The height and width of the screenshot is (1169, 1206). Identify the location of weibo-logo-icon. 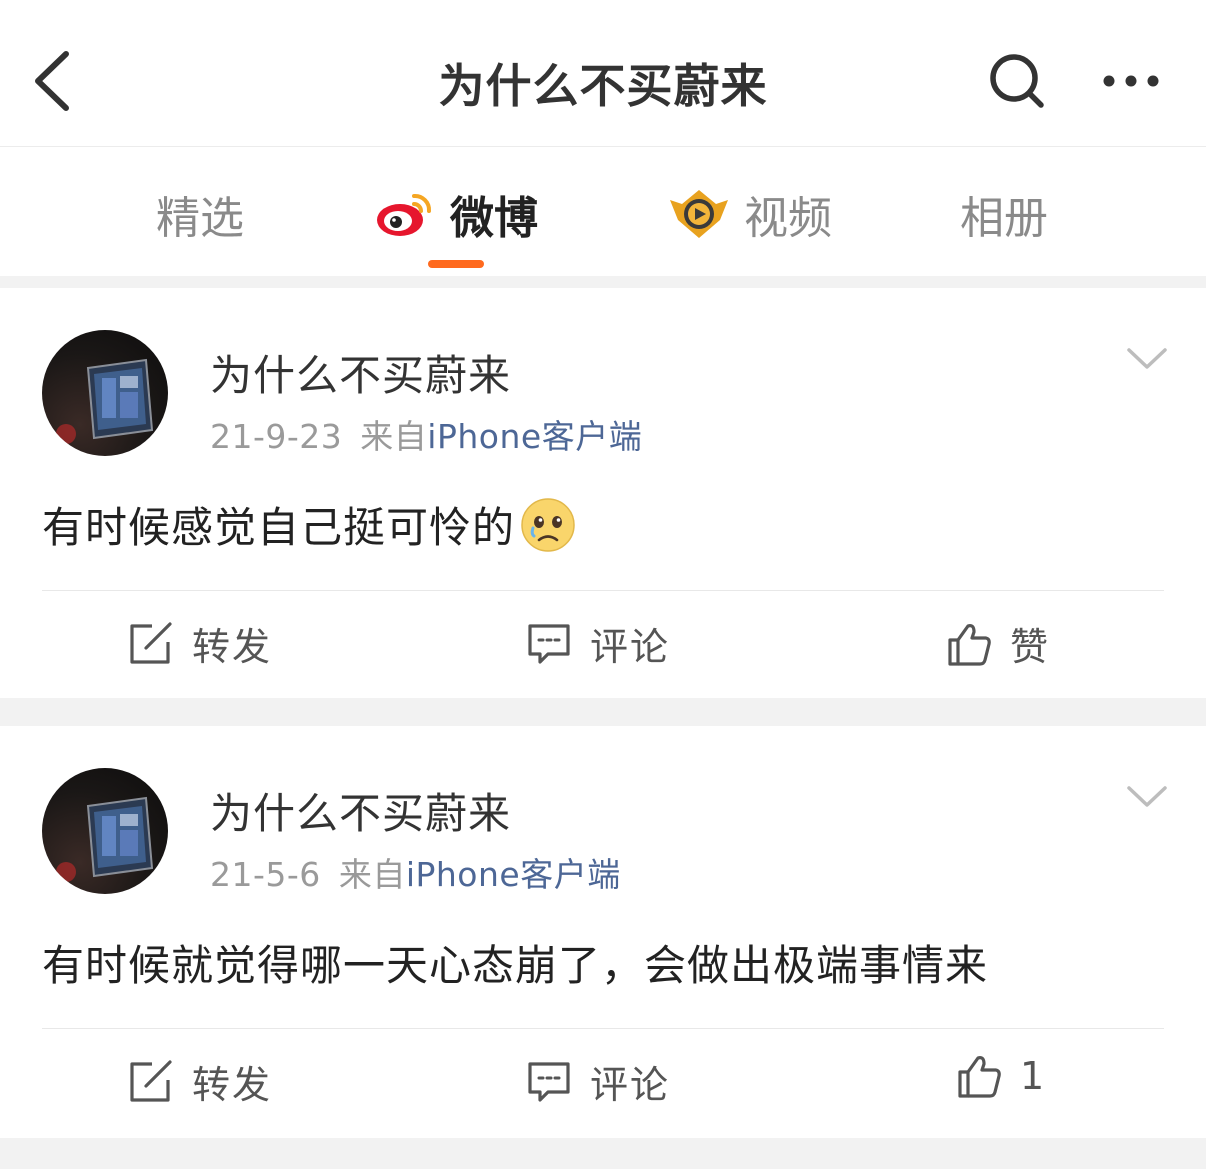
(404, 214).